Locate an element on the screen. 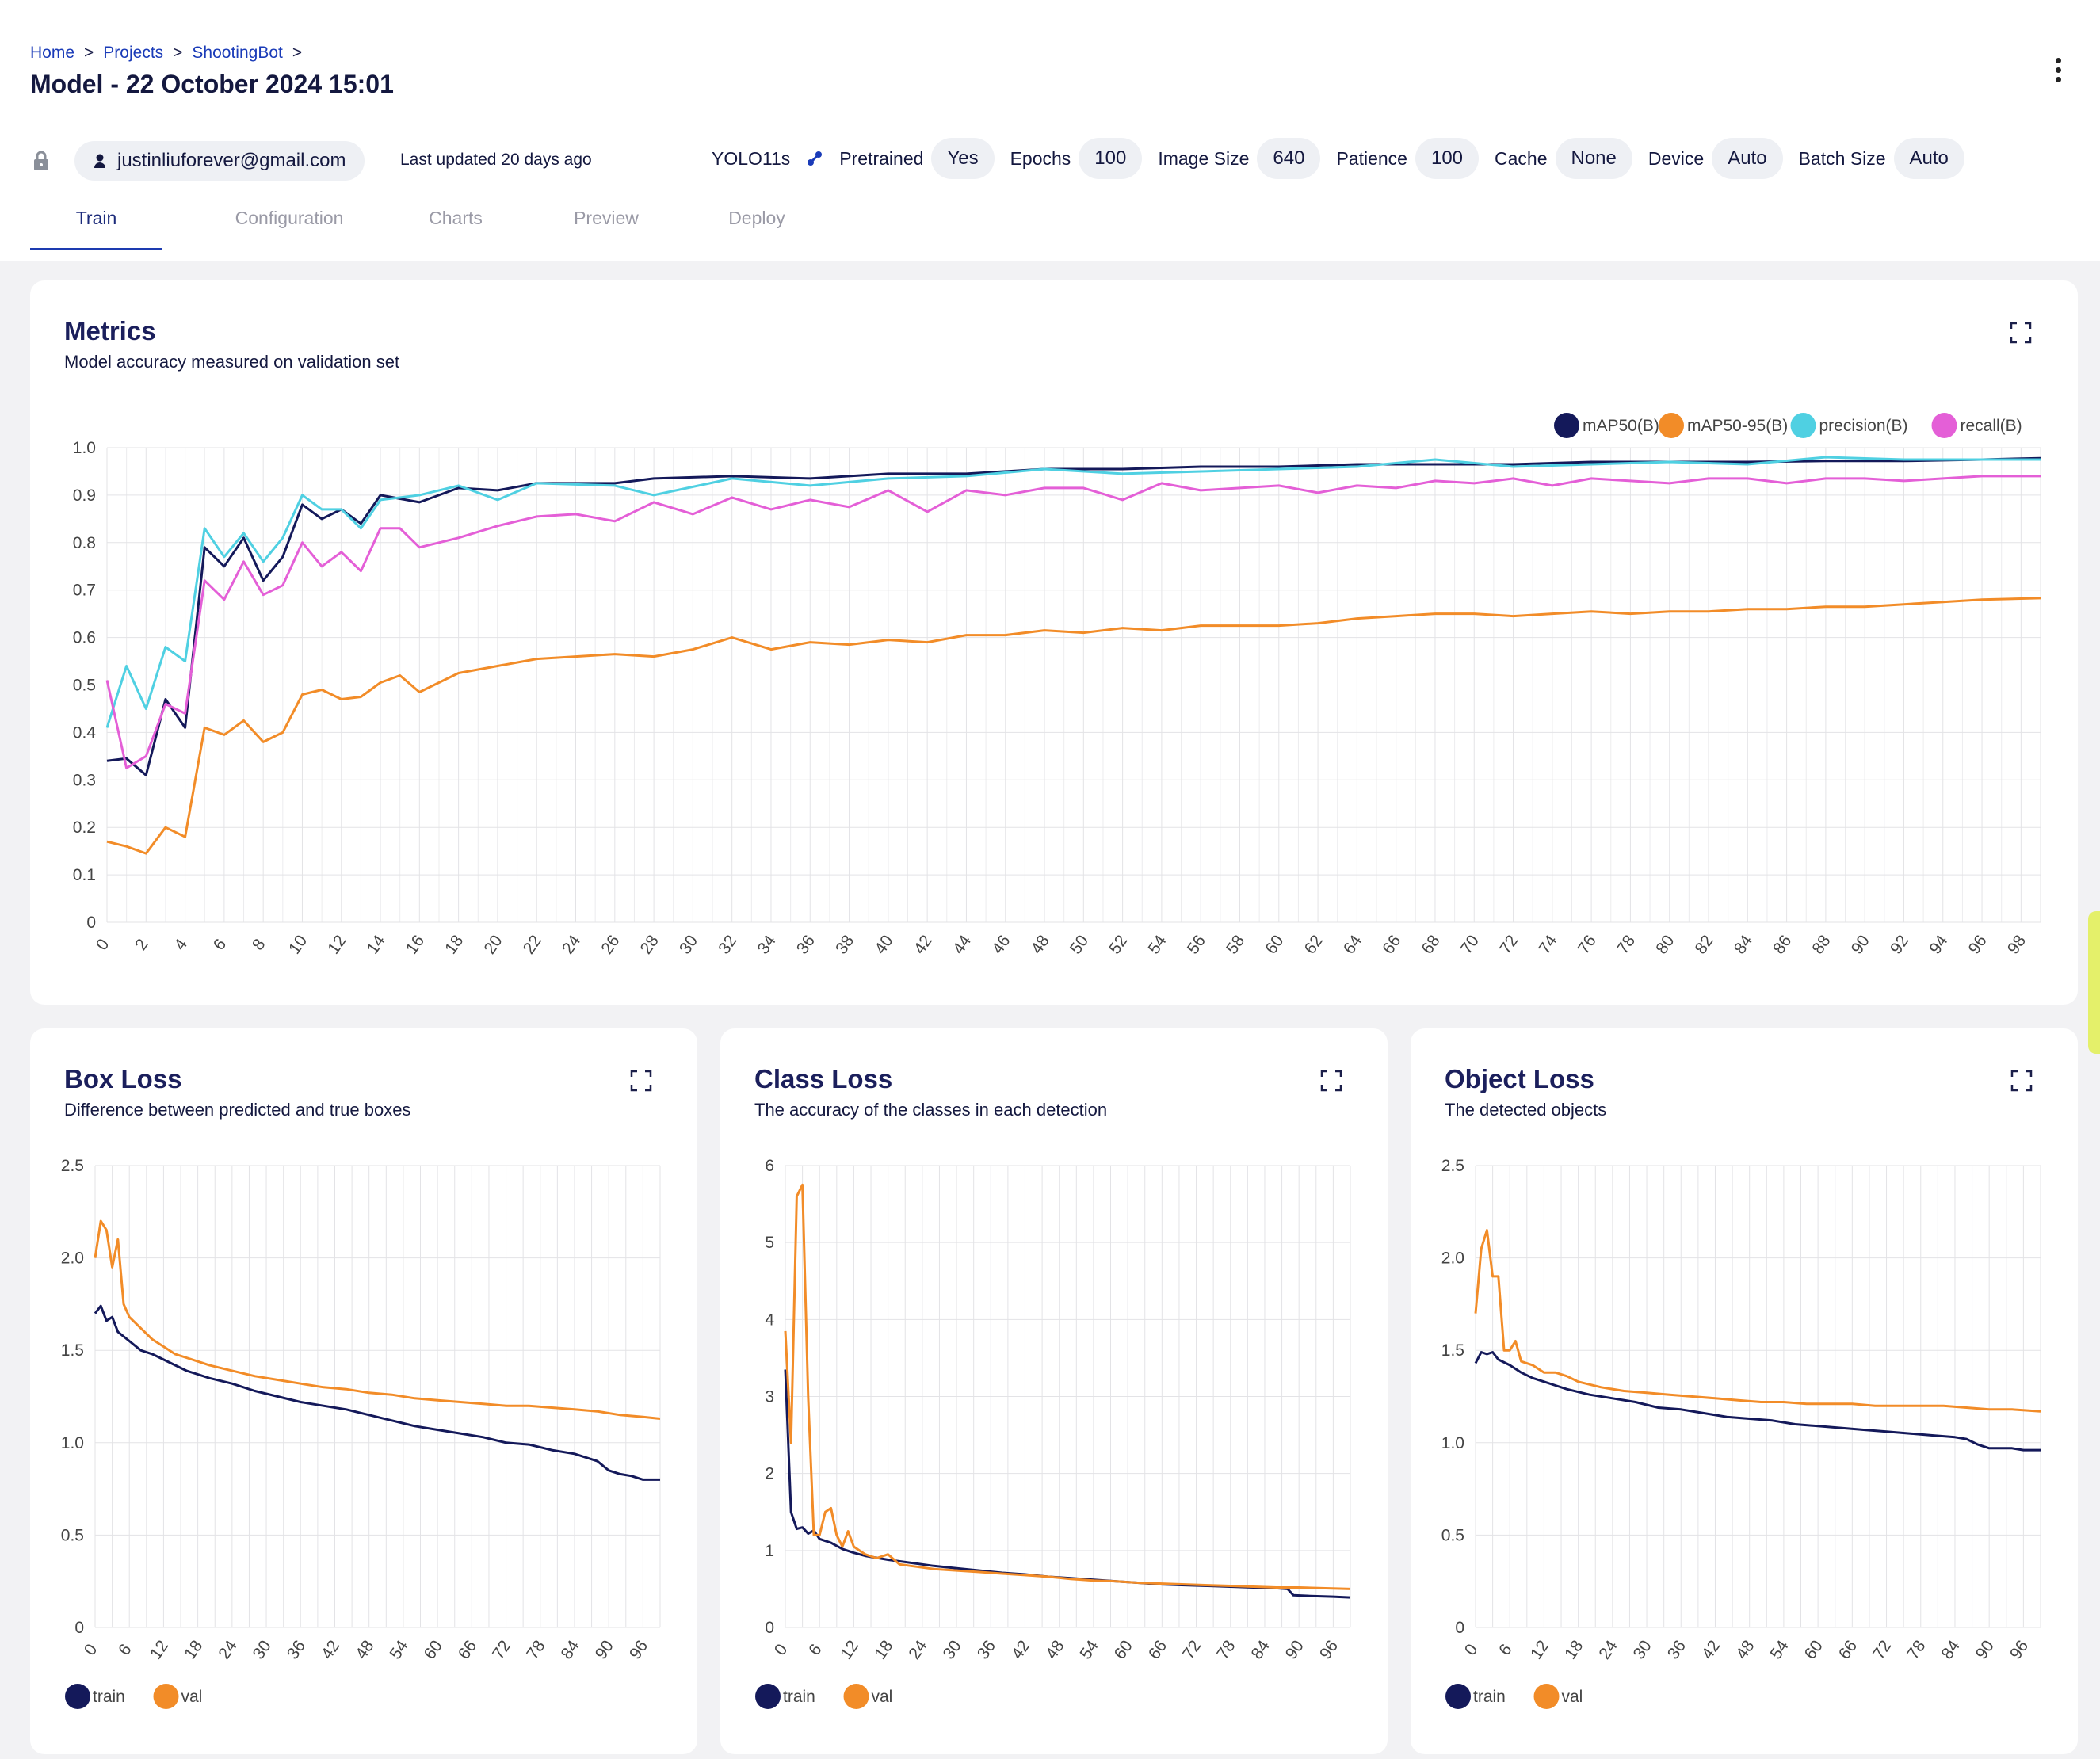 This screenshot has width=2100, height=1759. breadcrumb-projects: Projects is located at coordinates (133, 53).